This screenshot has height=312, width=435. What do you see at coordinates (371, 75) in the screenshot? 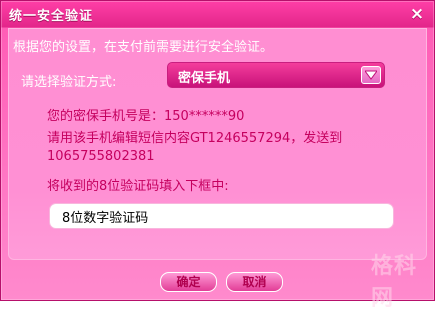
I see `chevron-down-icon` at bounding box center [371, 75].